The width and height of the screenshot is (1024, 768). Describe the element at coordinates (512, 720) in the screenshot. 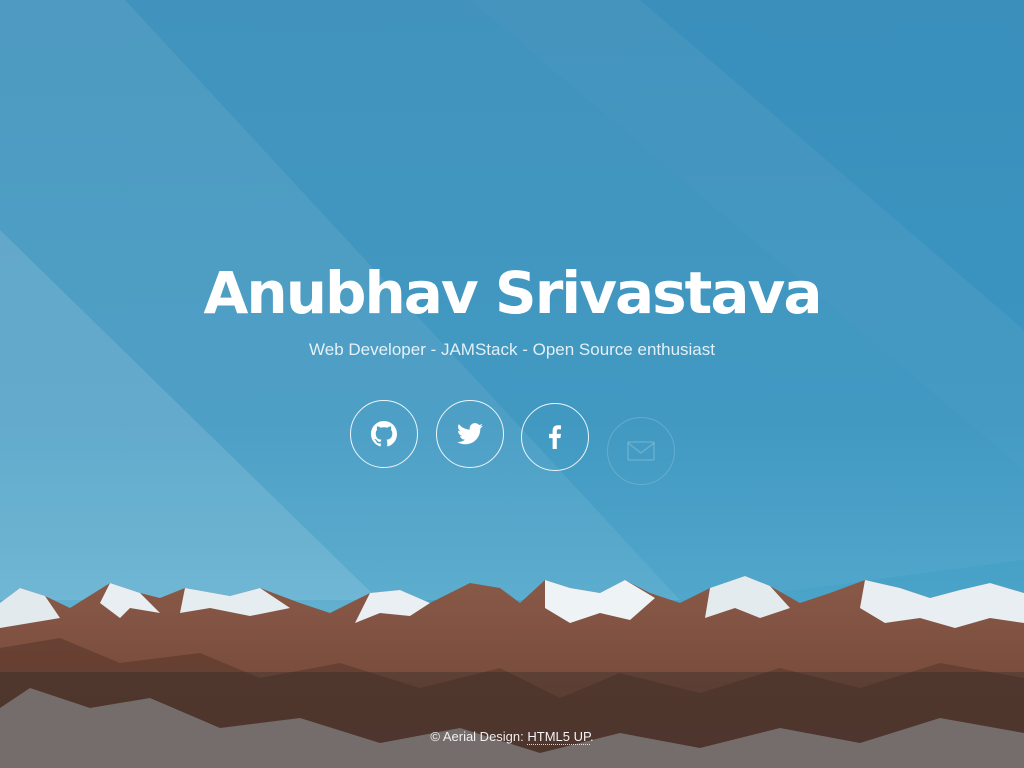

I see `footer-overlay` at that location.